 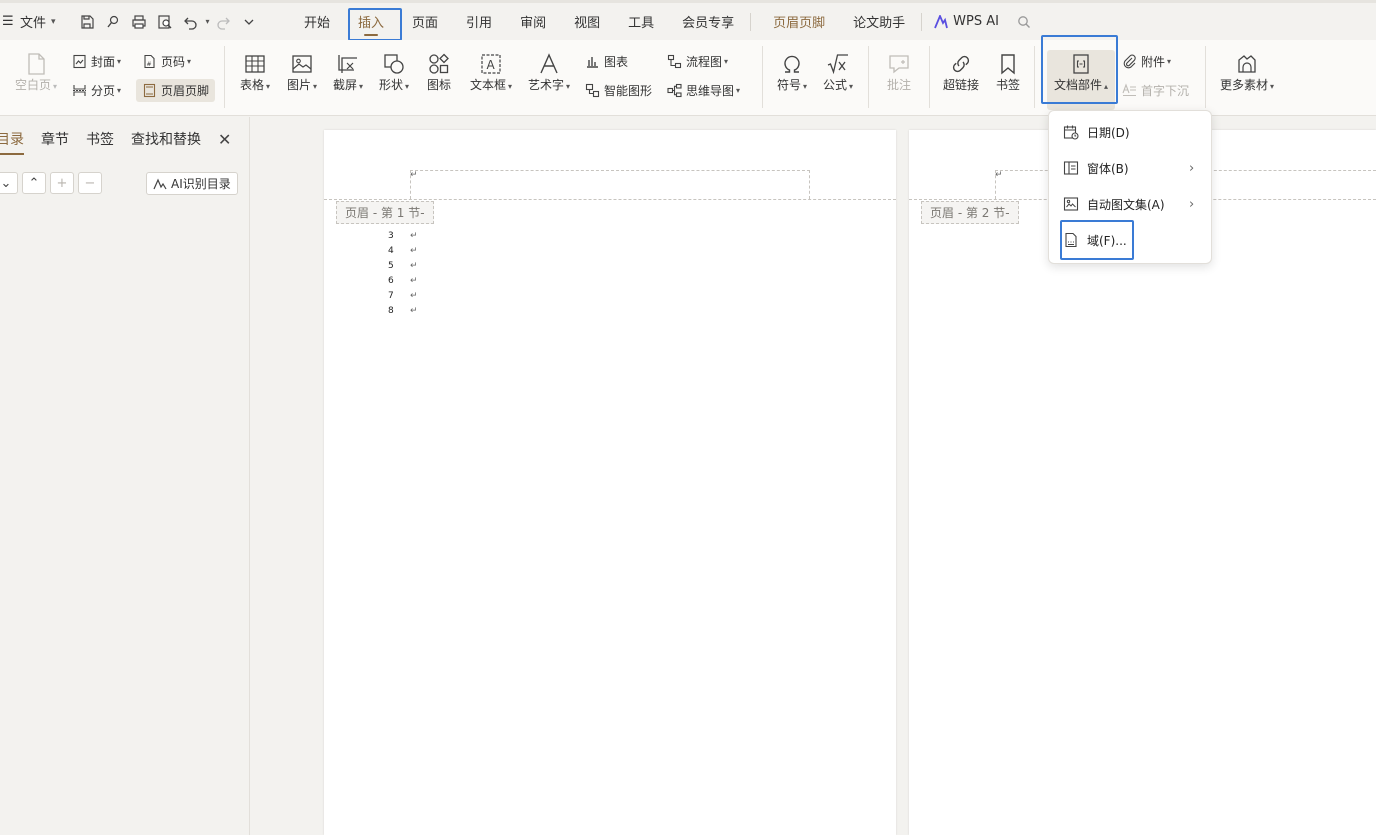 I want to click on bookmark-label: 书签, so click(x=1007, y=85).